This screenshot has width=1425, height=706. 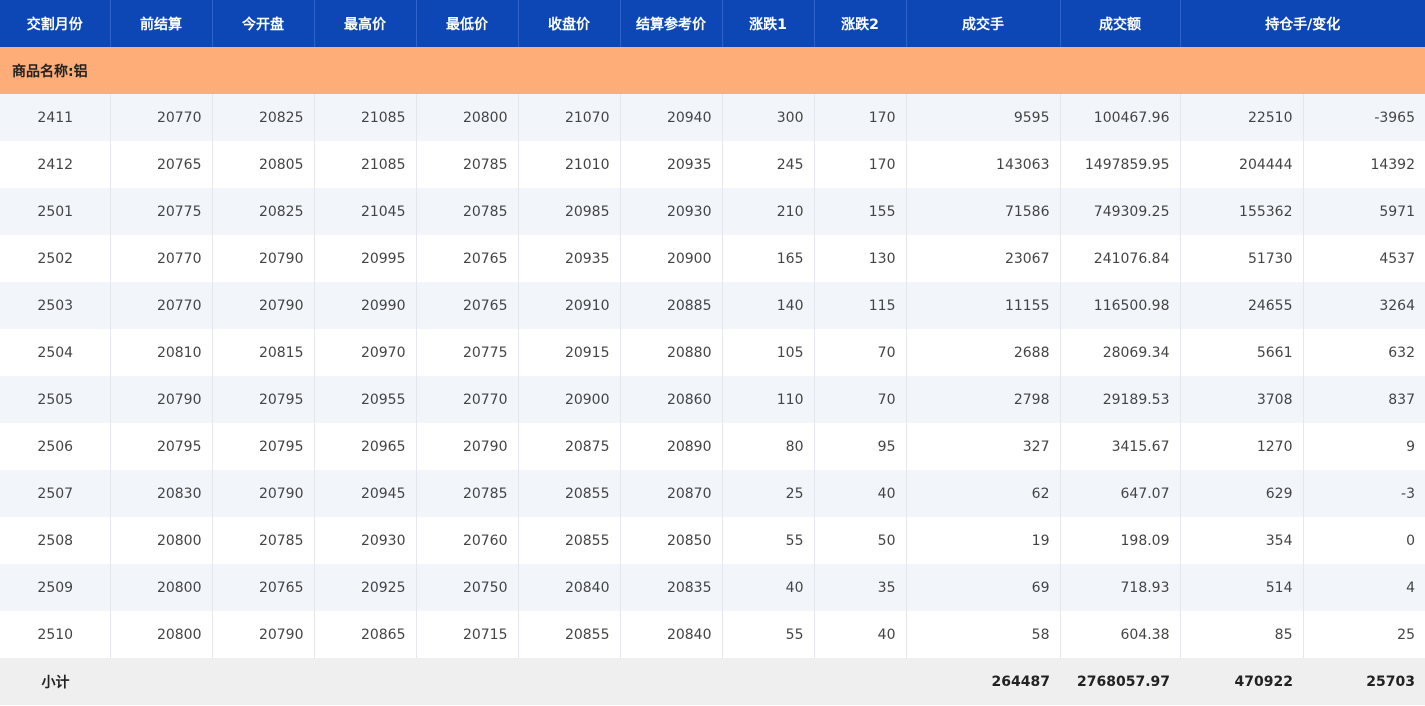 I want to click on cell-turnover: 749309.25, so click(x=1120, y=211).